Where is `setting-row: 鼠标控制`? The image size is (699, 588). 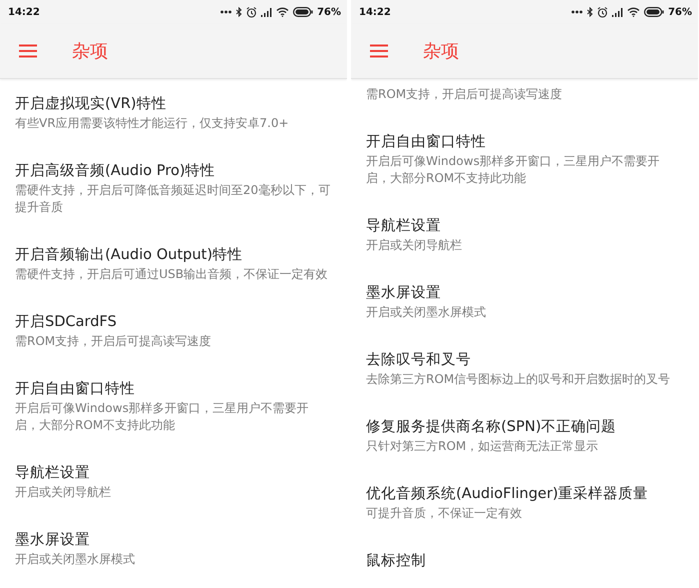
setting-row: 鼠标控制 is located at coordinates (524, 561).